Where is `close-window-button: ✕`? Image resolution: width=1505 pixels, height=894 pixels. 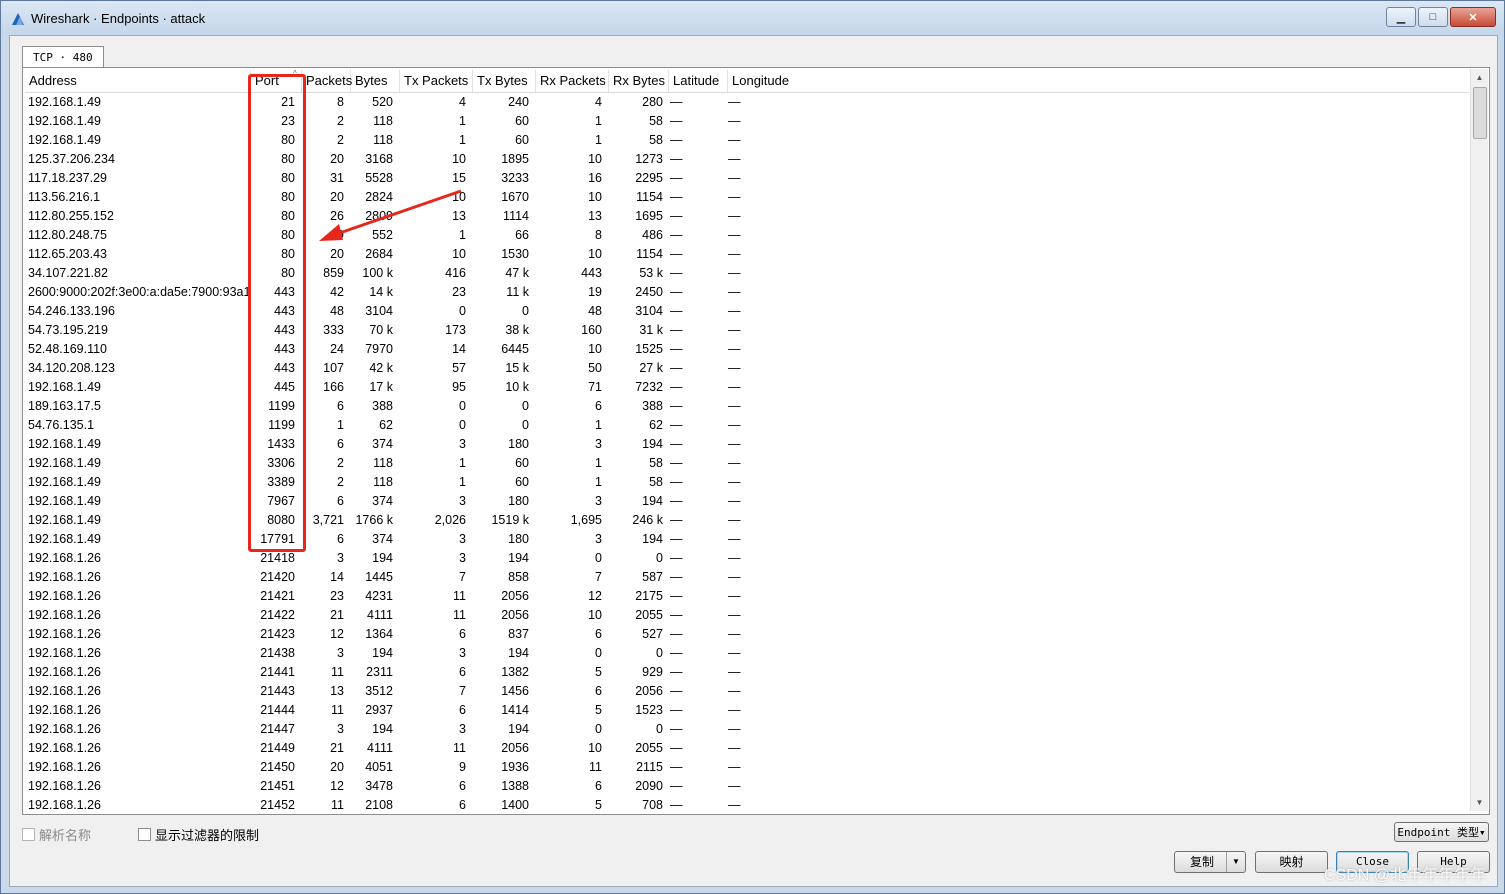
close-window-button: ✕ is located at coordinates (1473, 17).